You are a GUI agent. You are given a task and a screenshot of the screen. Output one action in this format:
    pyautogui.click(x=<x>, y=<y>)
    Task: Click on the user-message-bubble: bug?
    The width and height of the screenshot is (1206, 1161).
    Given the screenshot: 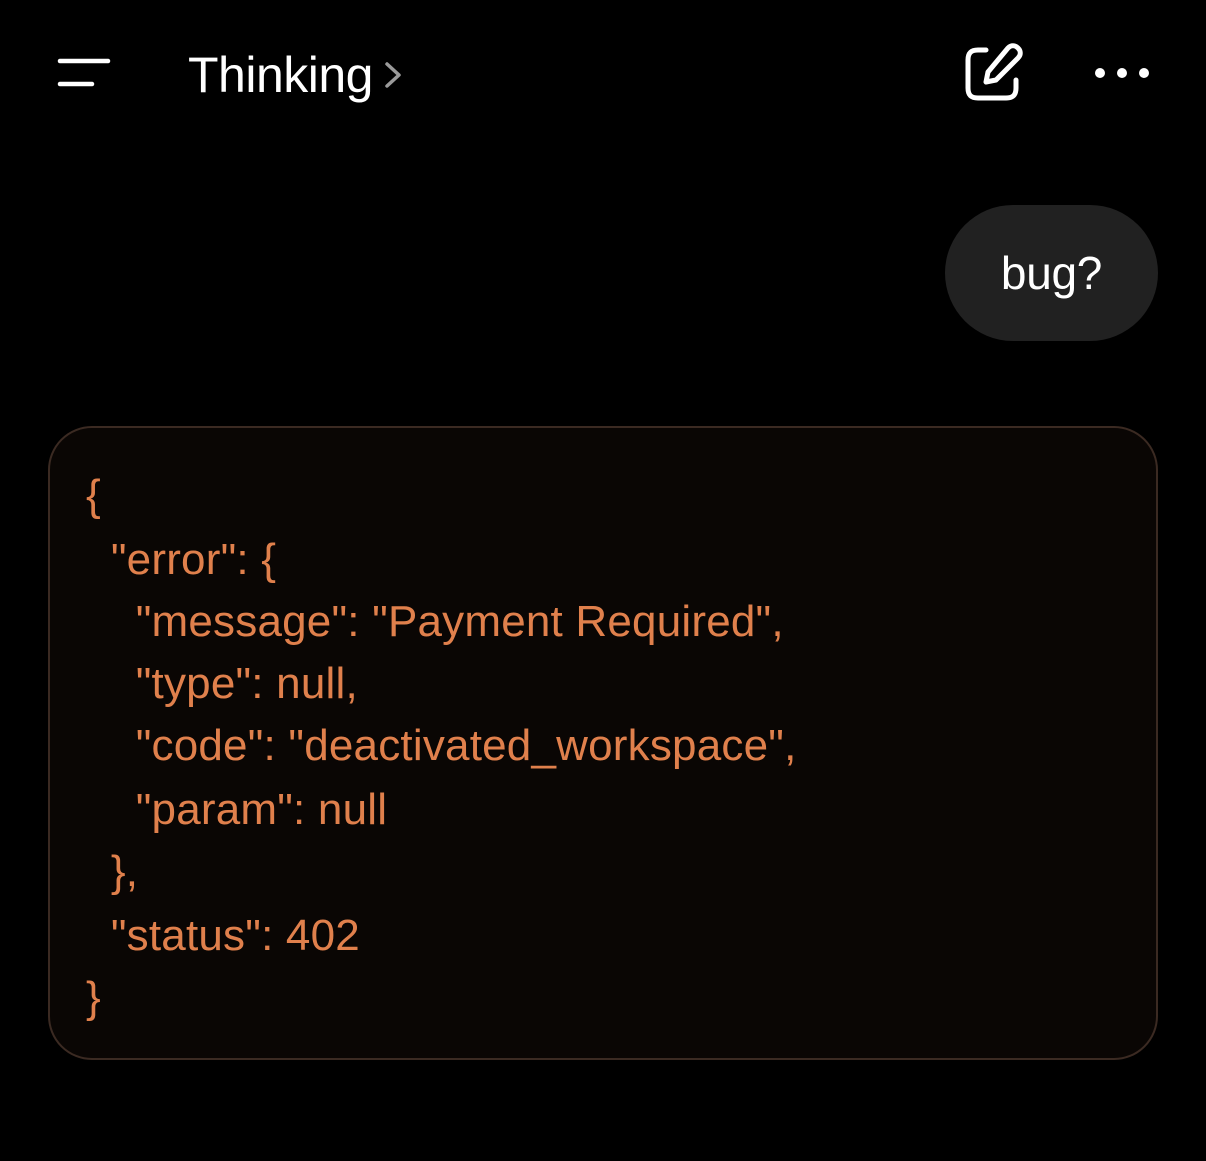 What is the action you would take?
    pyautogui.click(x=1051, y=273)
    